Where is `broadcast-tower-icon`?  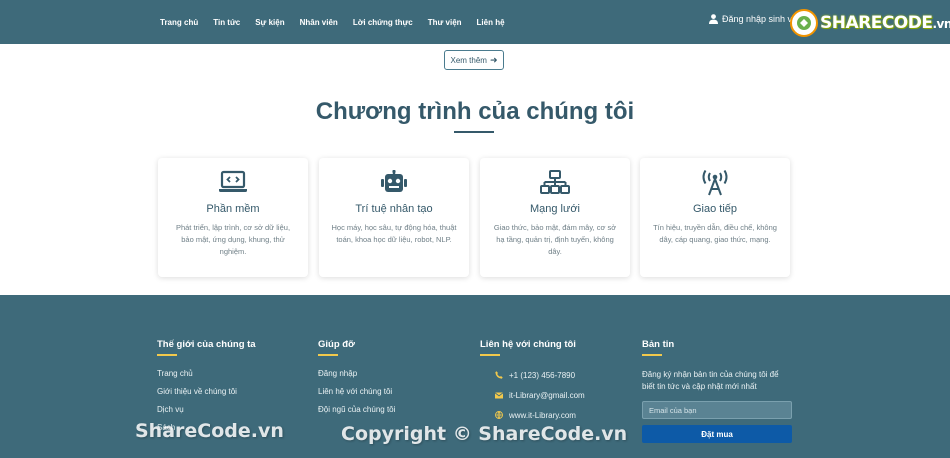 broadcast-tower-icon is located at coordinates (715, 183).